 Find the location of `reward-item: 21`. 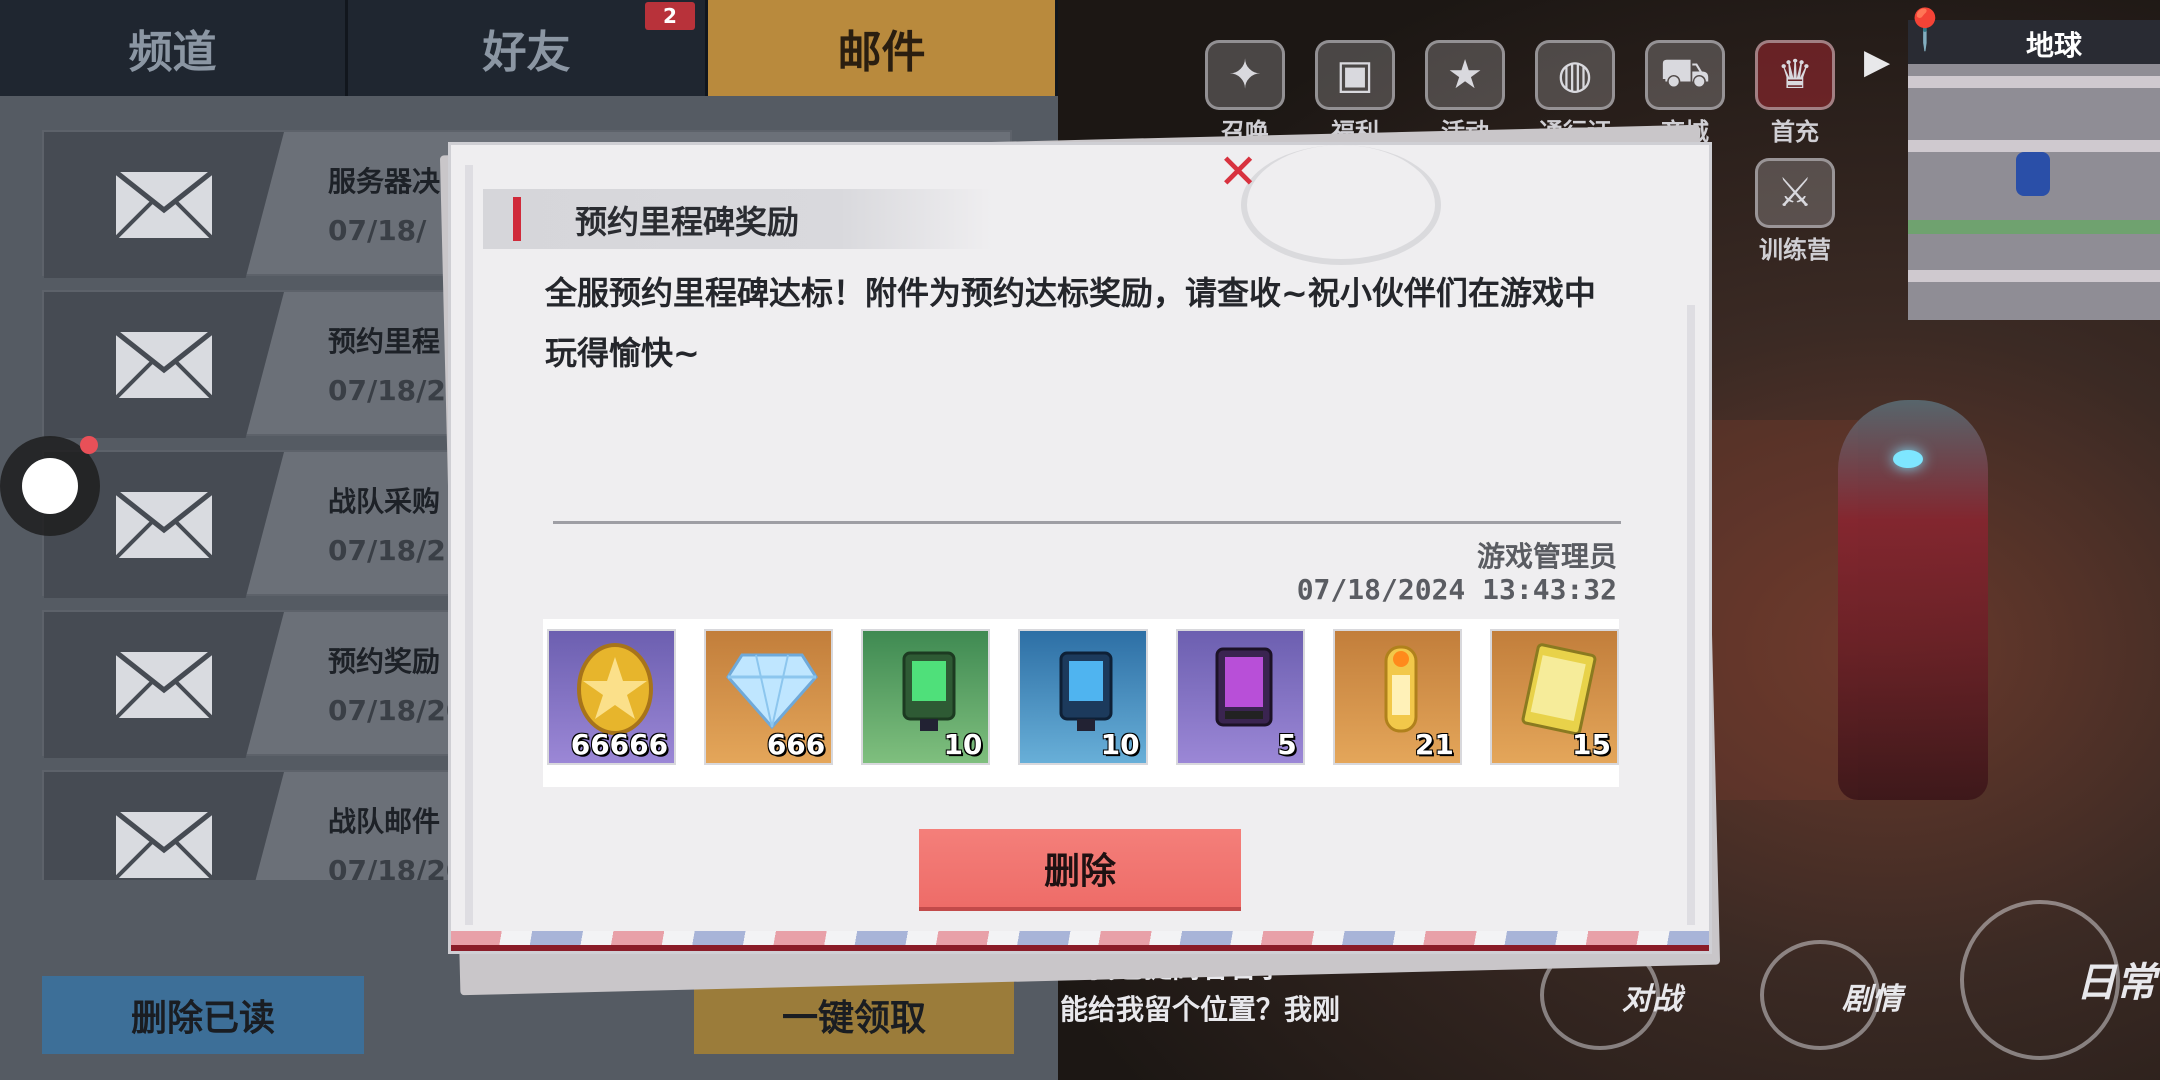

reward-item: 21 is located at coordinates (1397, 697).